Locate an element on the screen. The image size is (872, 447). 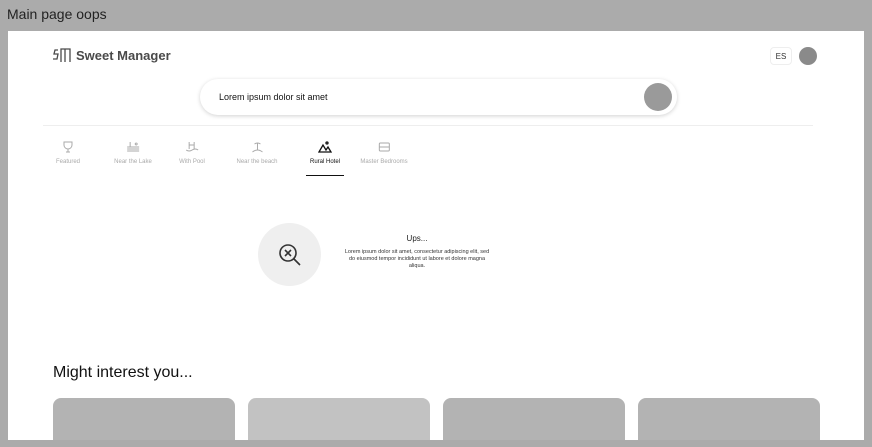
beach-icon is located at coordinates (257, 147).